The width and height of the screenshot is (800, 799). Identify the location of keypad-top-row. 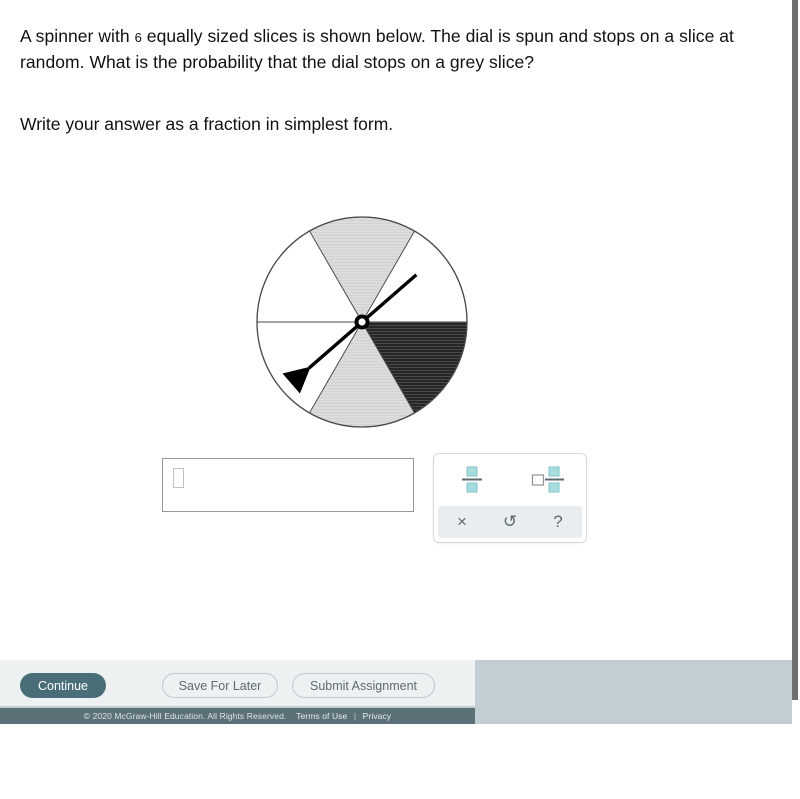
(510, 480).